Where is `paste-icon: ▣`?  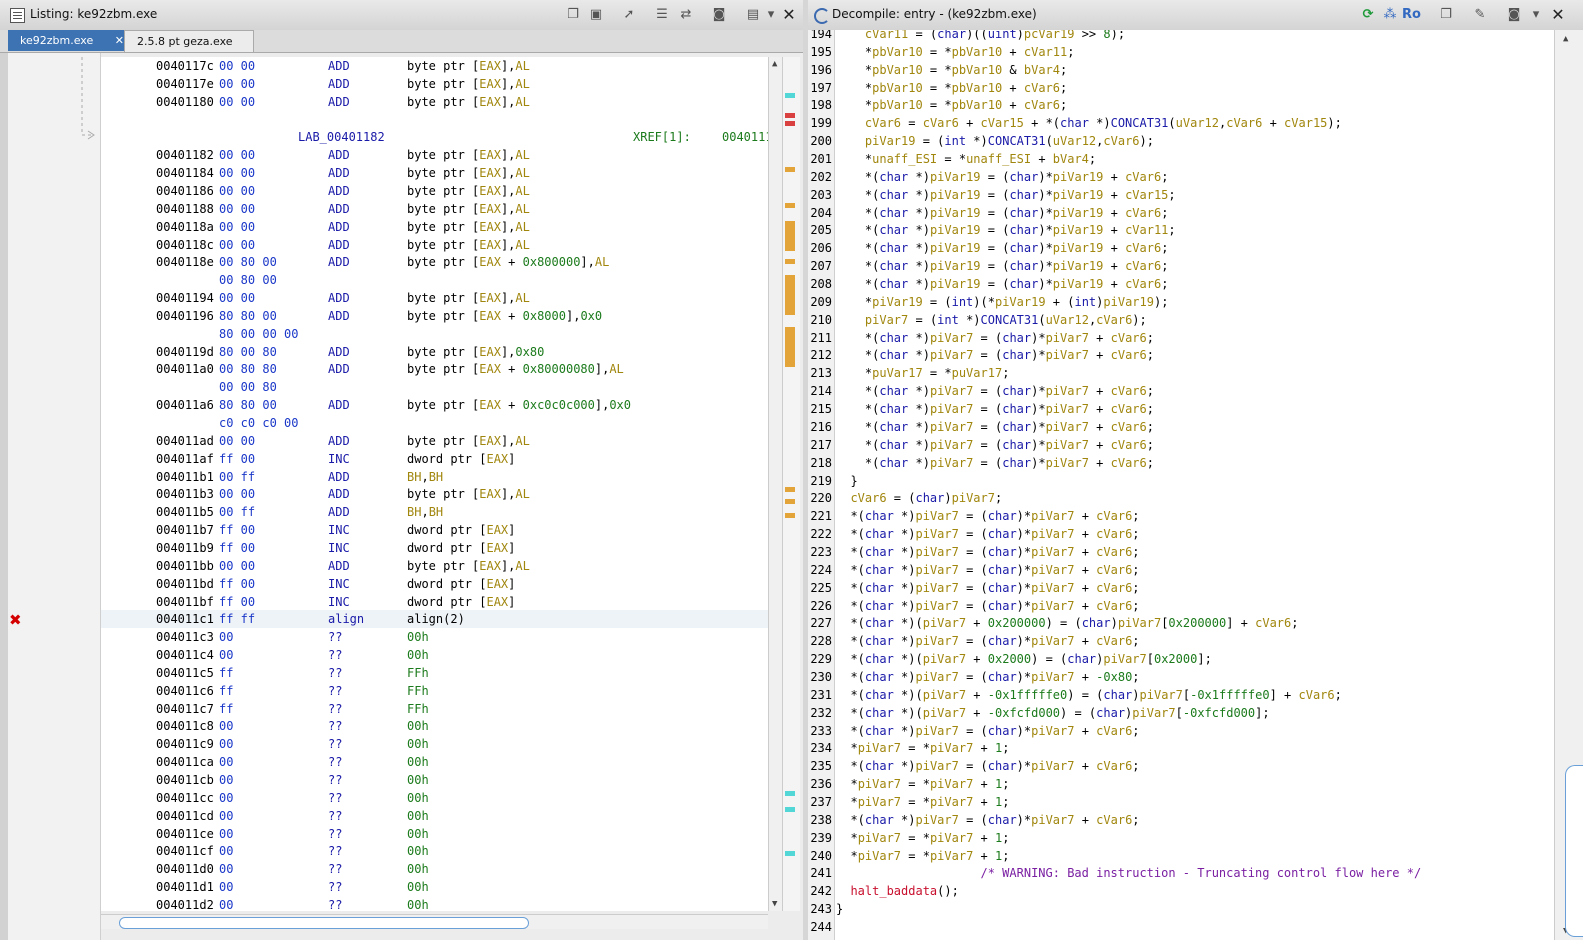 paste-icon: ▣ is located at coordinates (596, 15).